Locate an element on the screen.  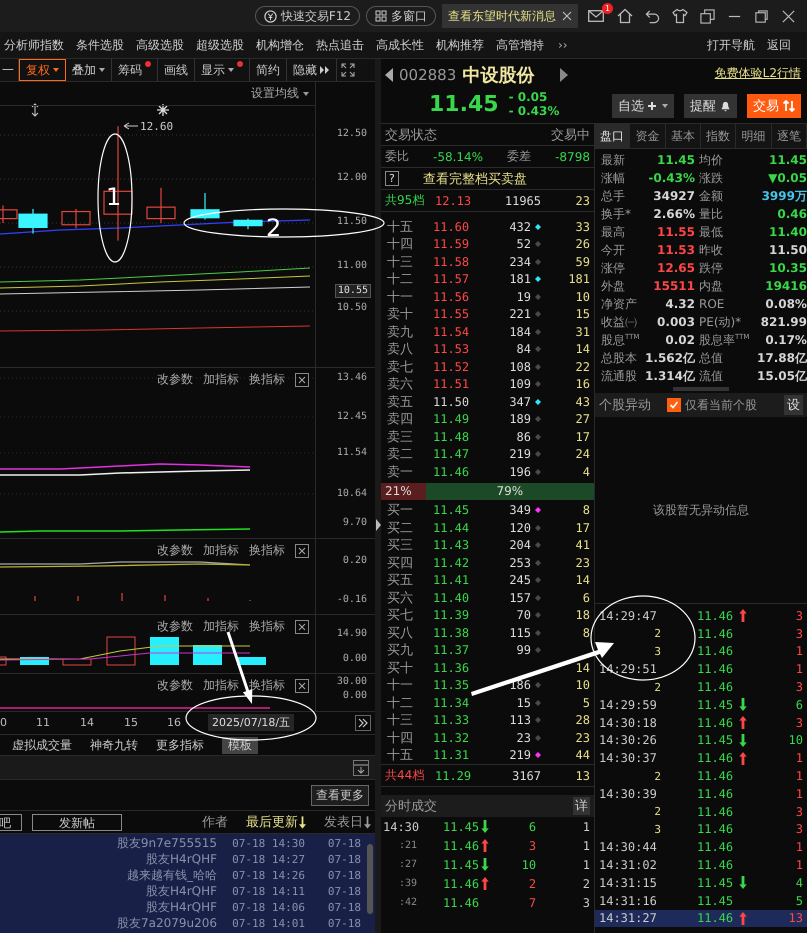
menu-item: 机构增仓 is located at coordinates (282, 45).